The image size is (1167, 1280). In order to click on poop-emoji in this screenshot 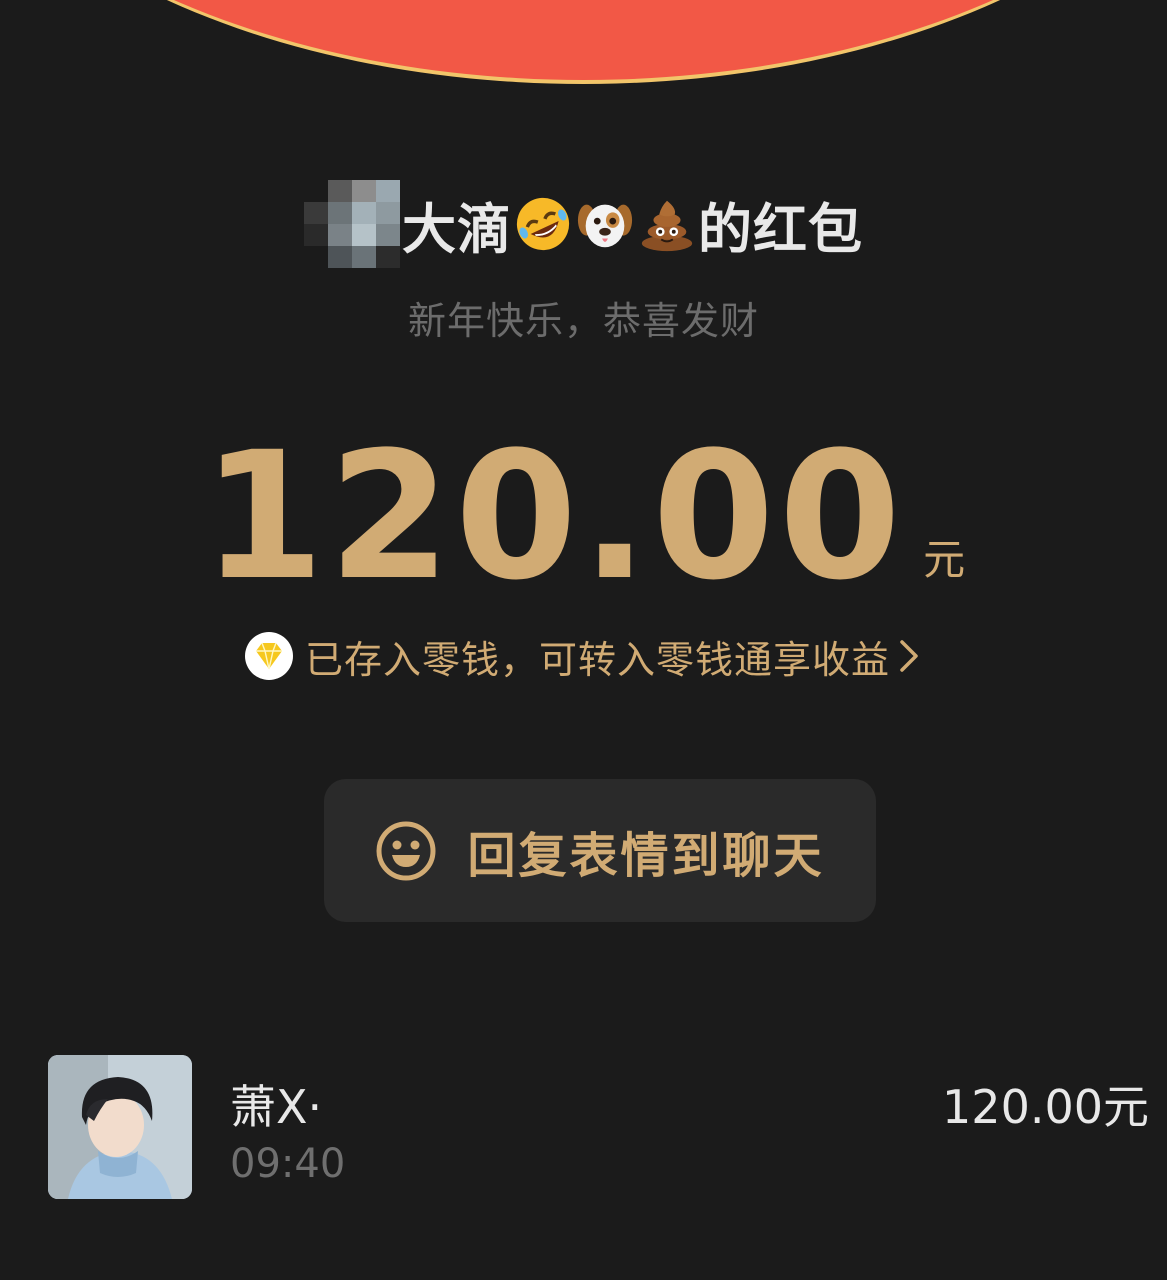, I will do `click(667, 226)`.